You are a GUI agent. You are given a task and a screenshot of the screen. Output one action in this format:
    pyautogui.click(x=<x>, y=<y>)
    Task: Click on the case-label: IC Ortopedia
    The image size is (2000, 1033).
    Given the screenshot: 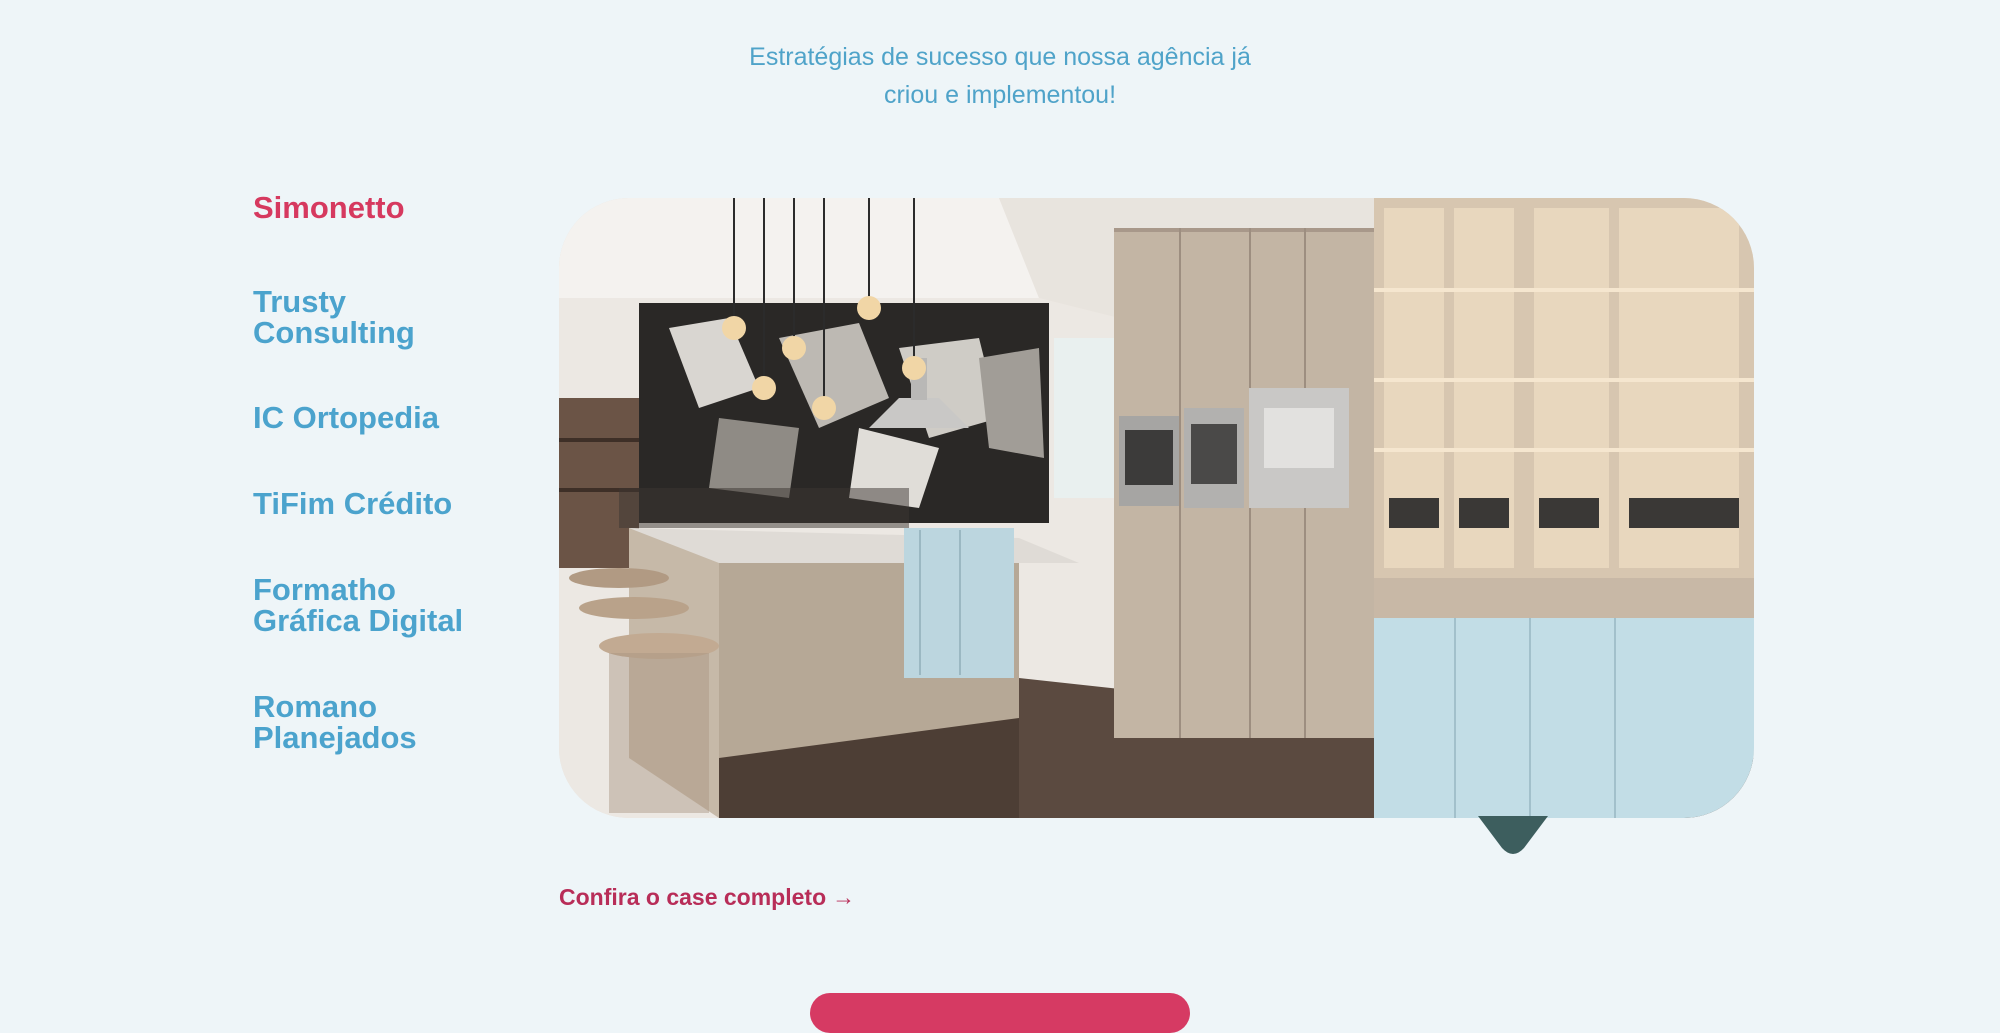 What is the action you would take?
    pyautogui.click(x=346, y=417)
    